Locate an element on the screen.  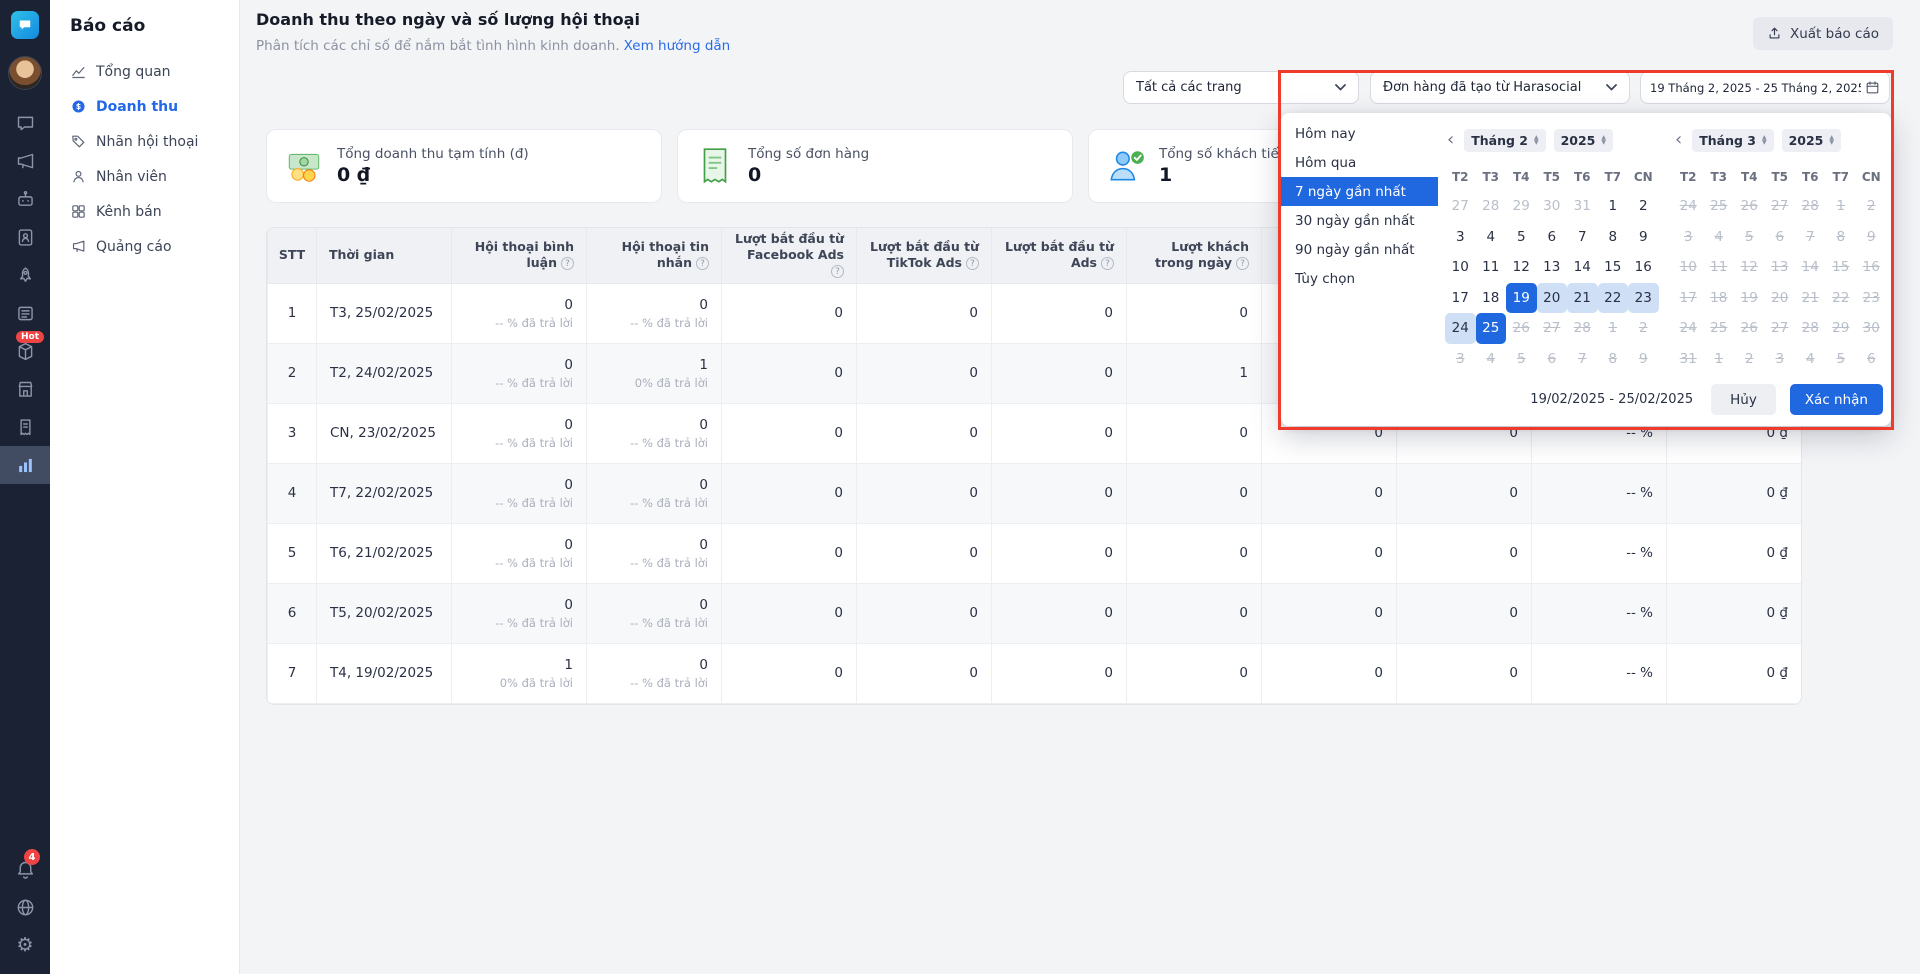
preset-option: 90 ngày gần nhất is located at coordinates (1359, 249).